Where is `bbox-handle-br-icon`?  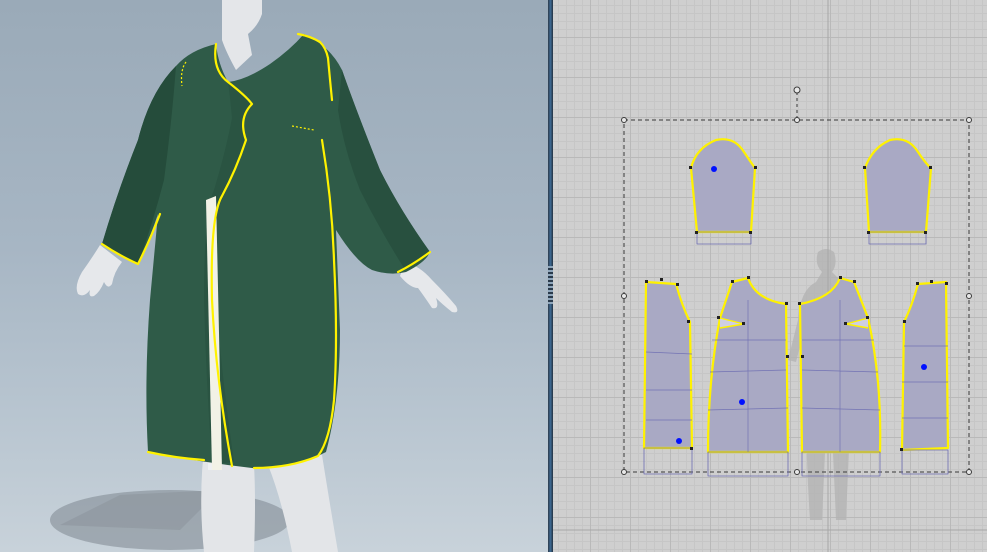
bbox-handle-br-icon is located at coordinates (969, 472).